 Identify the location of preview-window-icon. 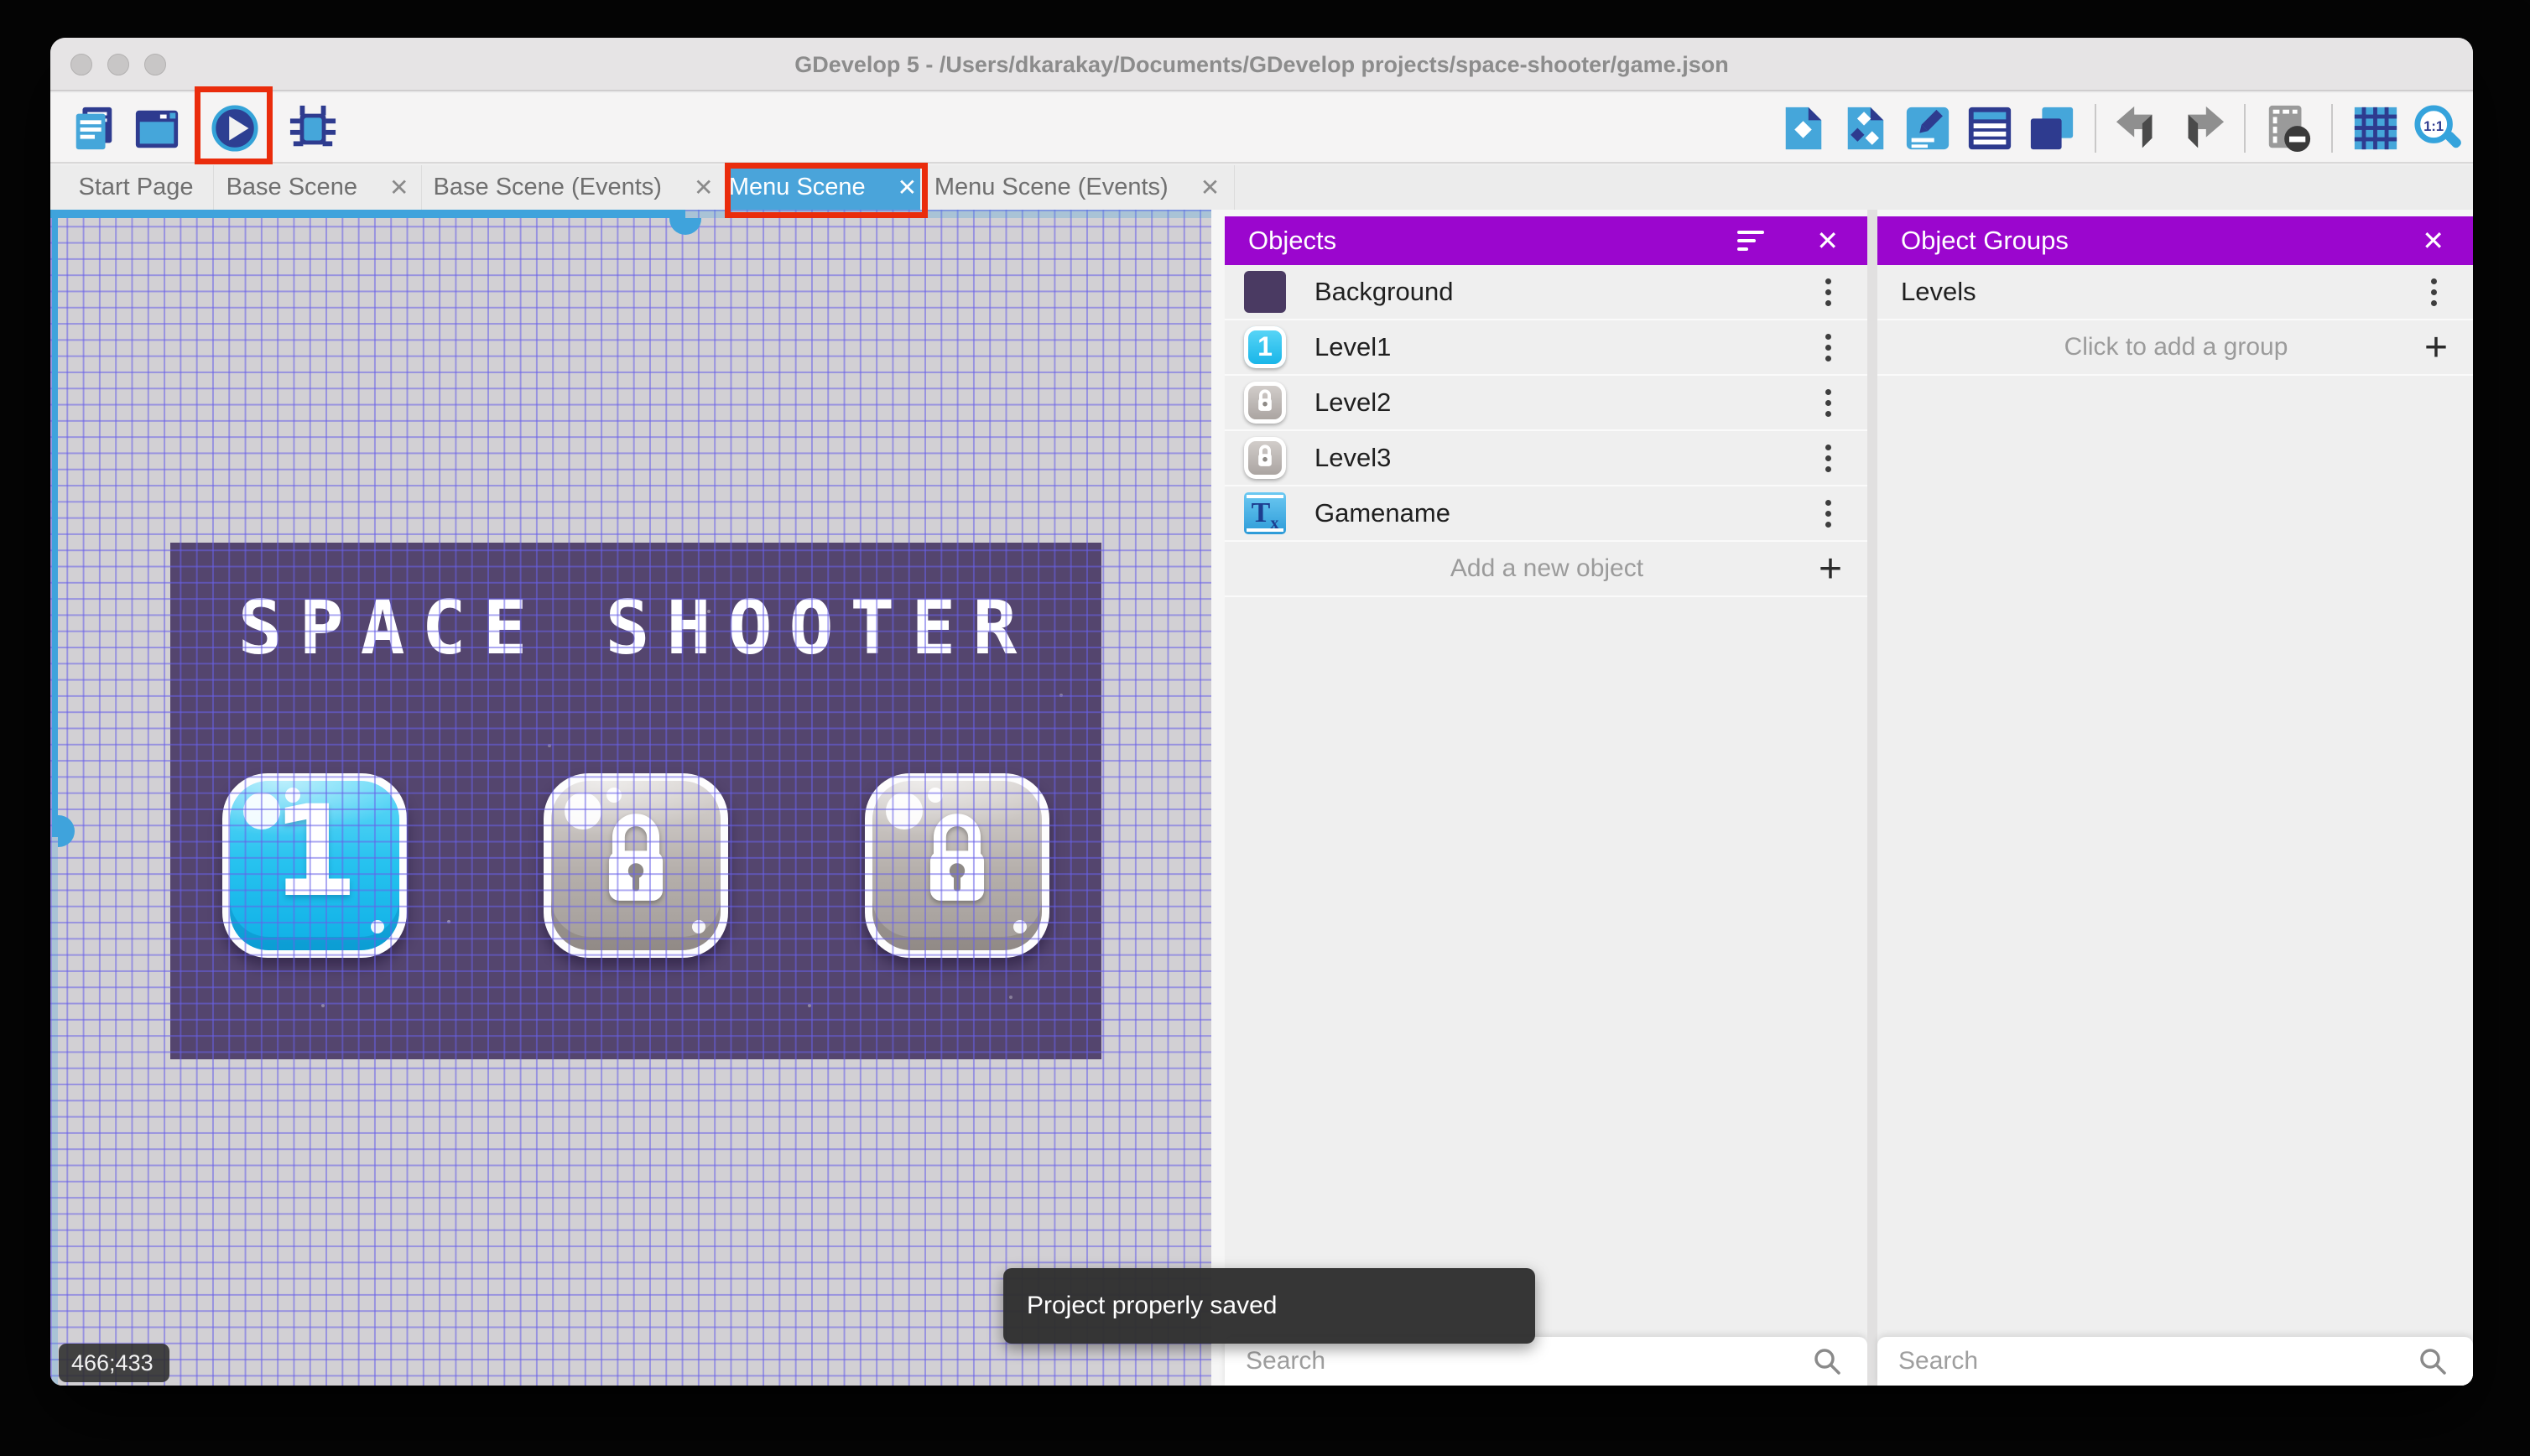
(157, 129).